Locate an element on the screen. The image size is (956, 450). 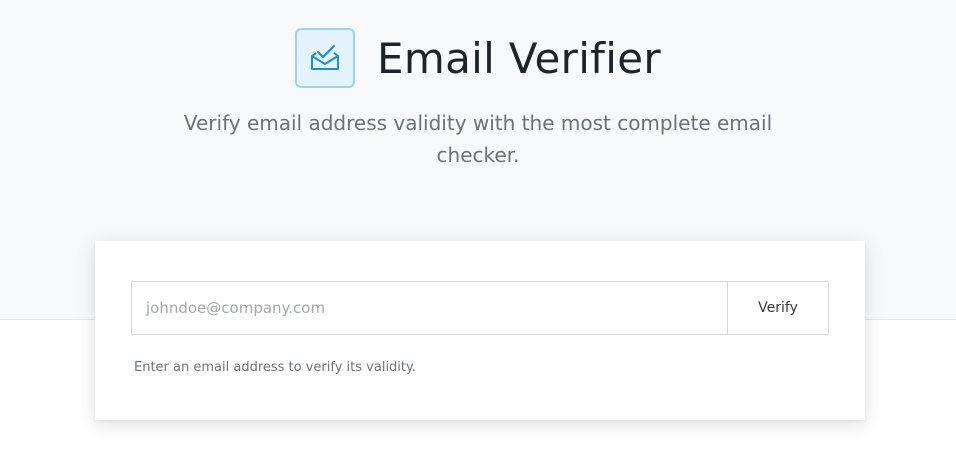
title-row: Email Verifier is located at coordinates (478, 58).